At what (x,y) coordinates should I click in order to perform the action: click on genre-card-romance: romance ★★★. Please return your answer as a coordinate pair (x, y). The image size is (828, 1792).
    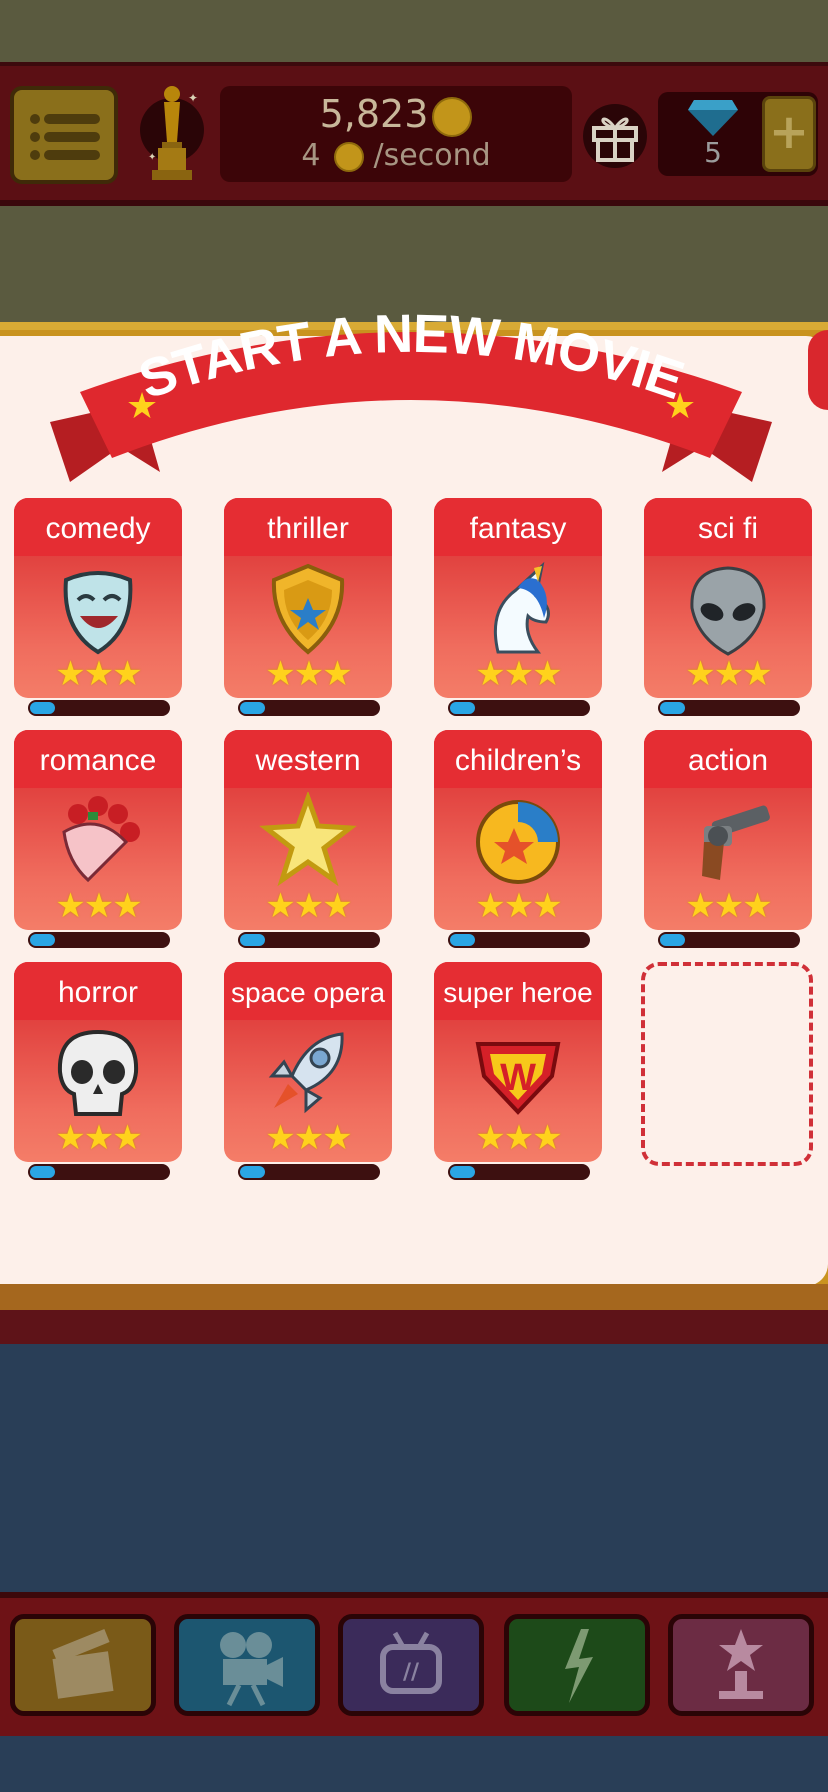
    Looking at the image, I should click on (98, 830).